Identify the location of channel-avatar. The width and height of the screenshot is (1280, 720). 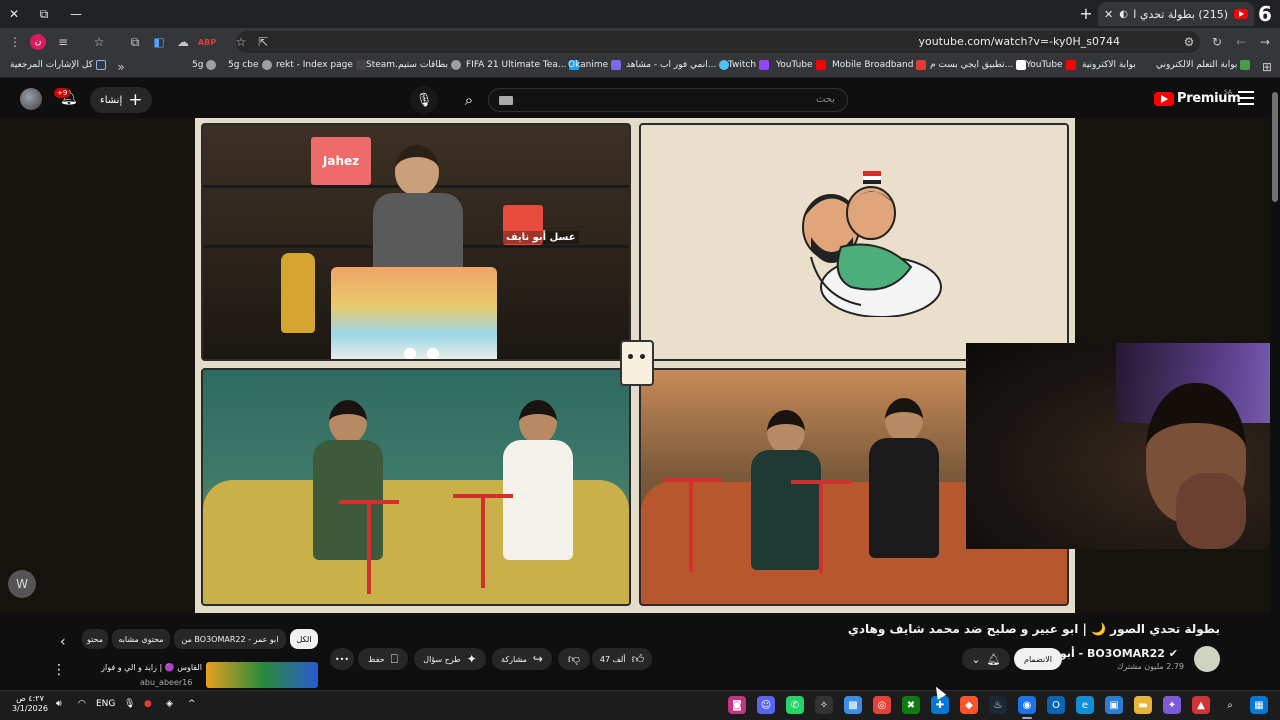
(1207, 659).